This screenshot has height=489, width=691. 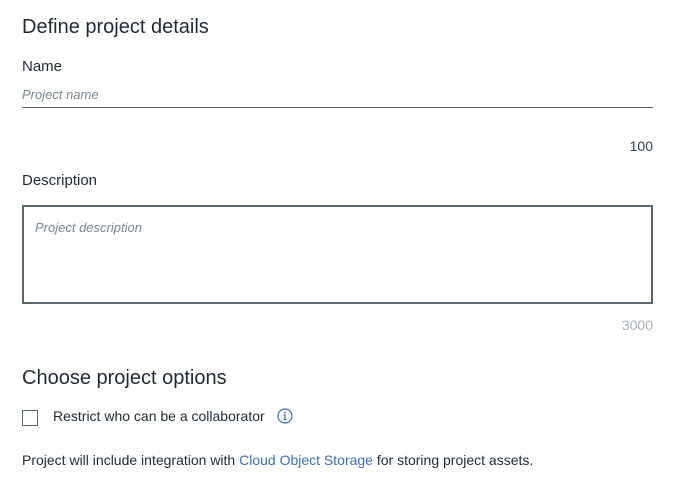 What do you see at coordinates (115, 27) in the screenshot?
I see `details-section-title: Define project details` at bounding box center [115, 27].